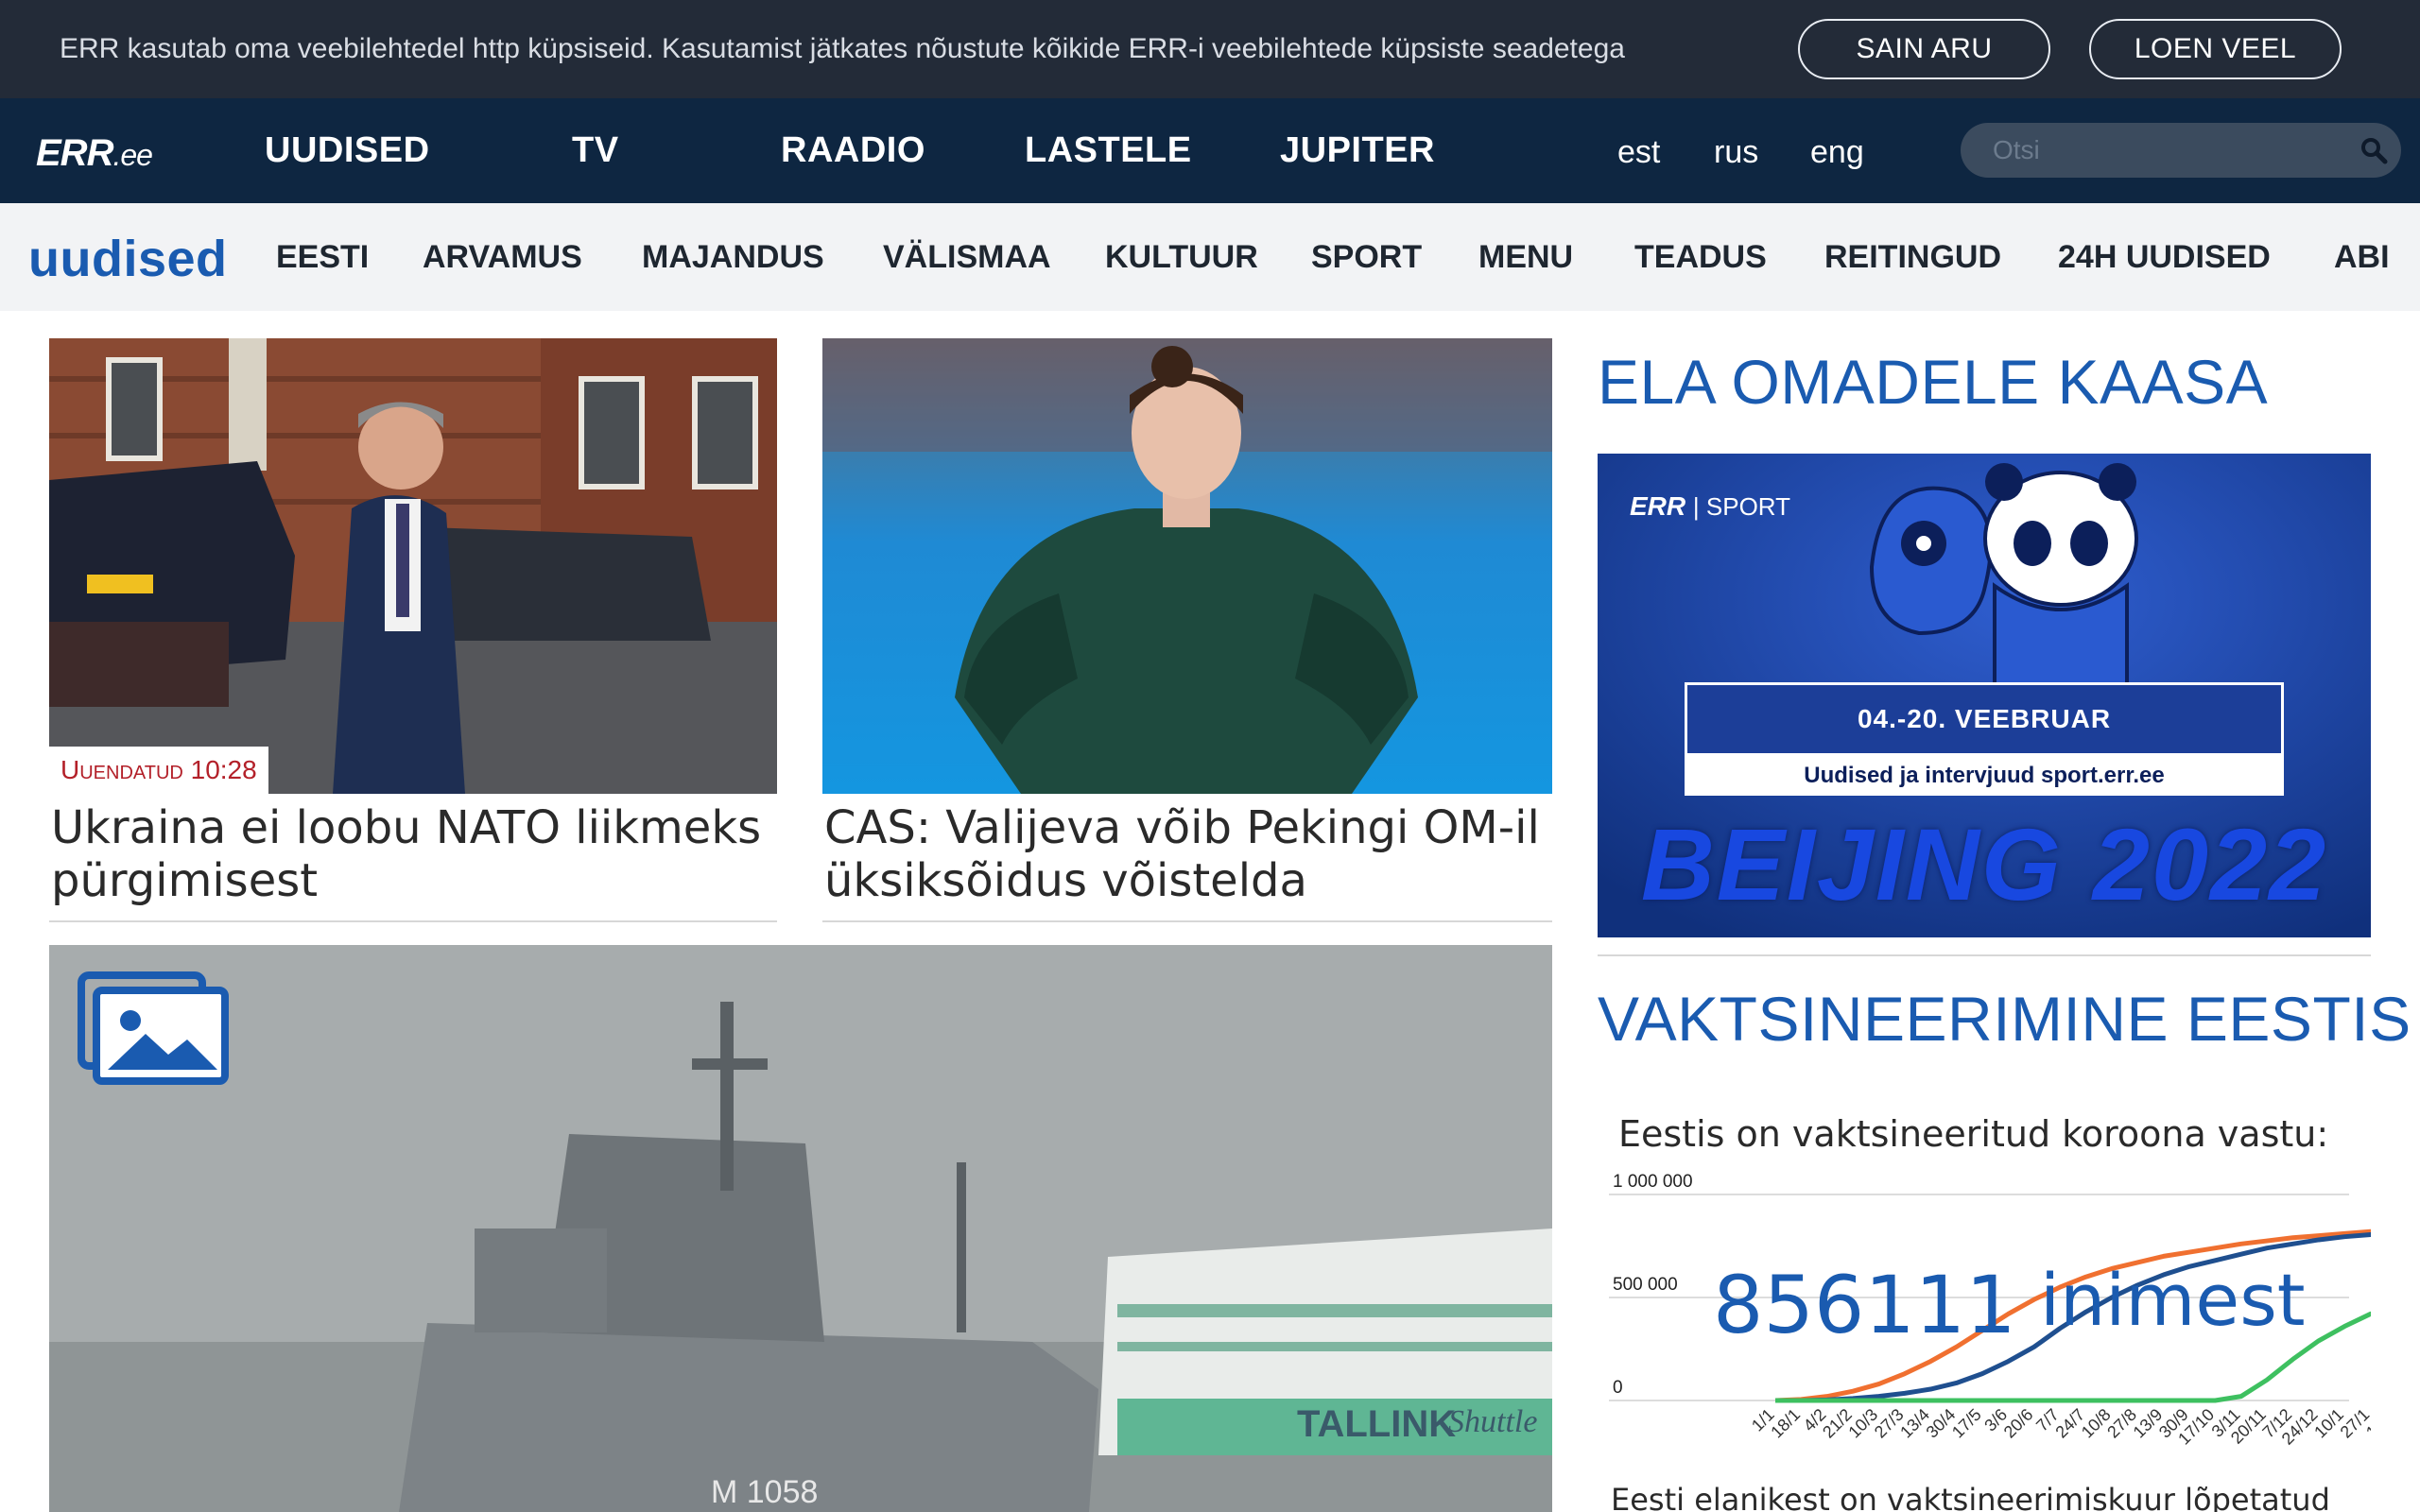 This screenshot has height=1512, width=2420. I want to click on search-icon, so click(2374, 150).